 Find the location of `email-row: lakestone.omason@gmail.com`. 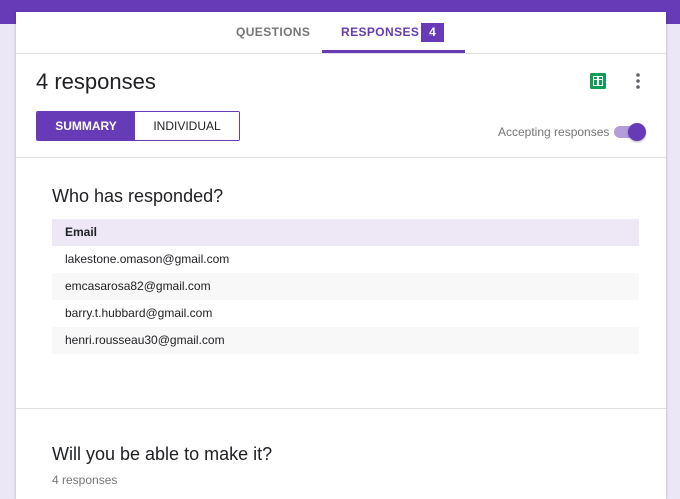

email-row: lakestone.omason@gmail.com is located at coordinates (147, 259).